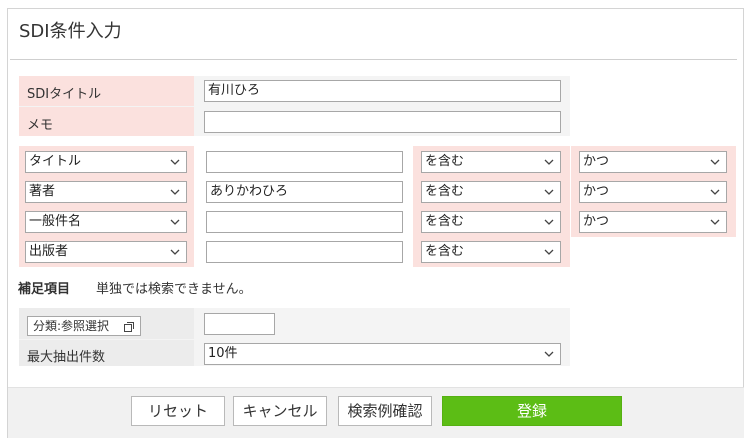 The height and width of the screenshot is (442, 752). What do you see at coordinates (71, 326) in the screenshot?
I see `category-reference-button-label: 分類:参照選択` at bounding box center [71, 326].